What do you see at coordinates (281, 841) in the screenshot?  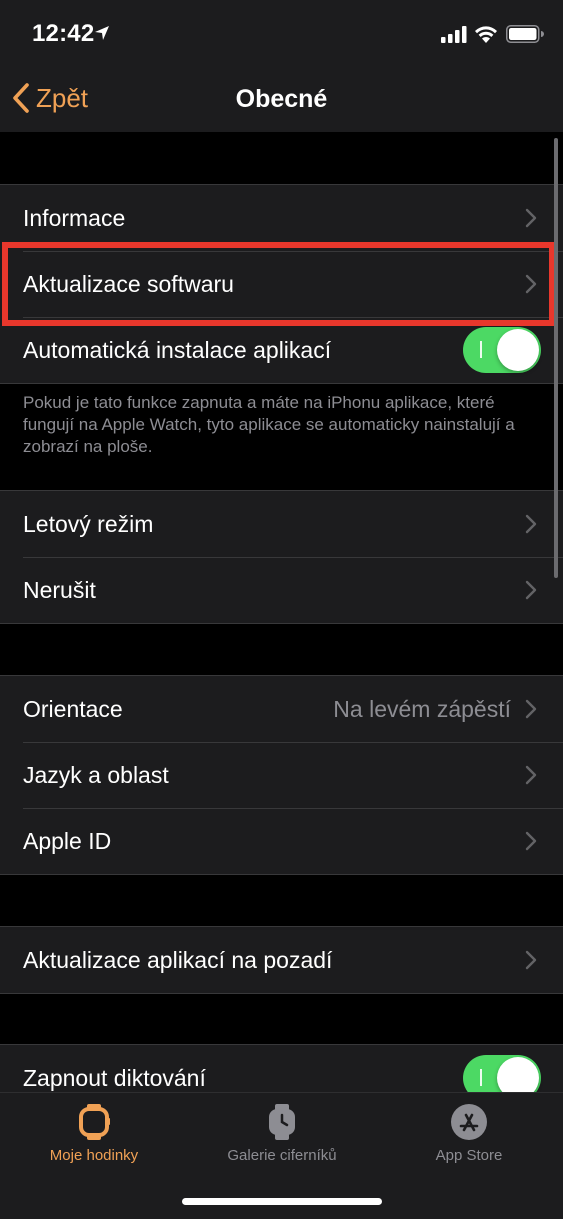 I see `row-apple-id: Apple ID` at bounding box center [281, 841].